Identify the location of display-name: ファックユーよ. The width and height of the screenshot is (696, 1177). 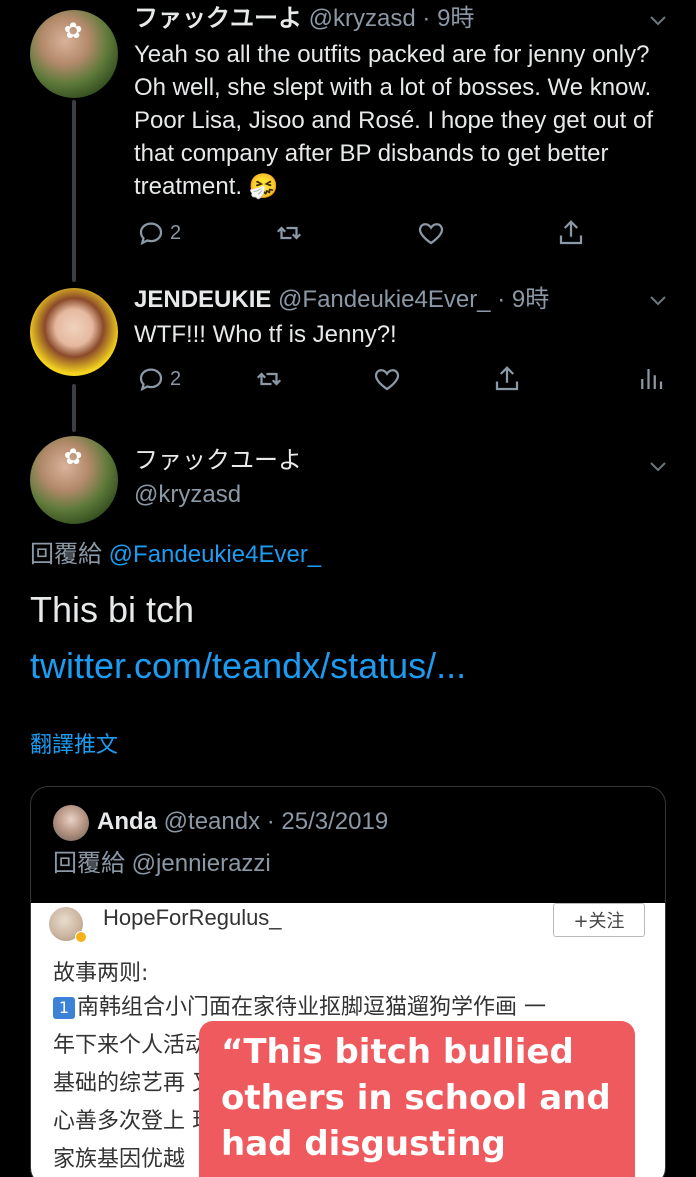
(218, 18).